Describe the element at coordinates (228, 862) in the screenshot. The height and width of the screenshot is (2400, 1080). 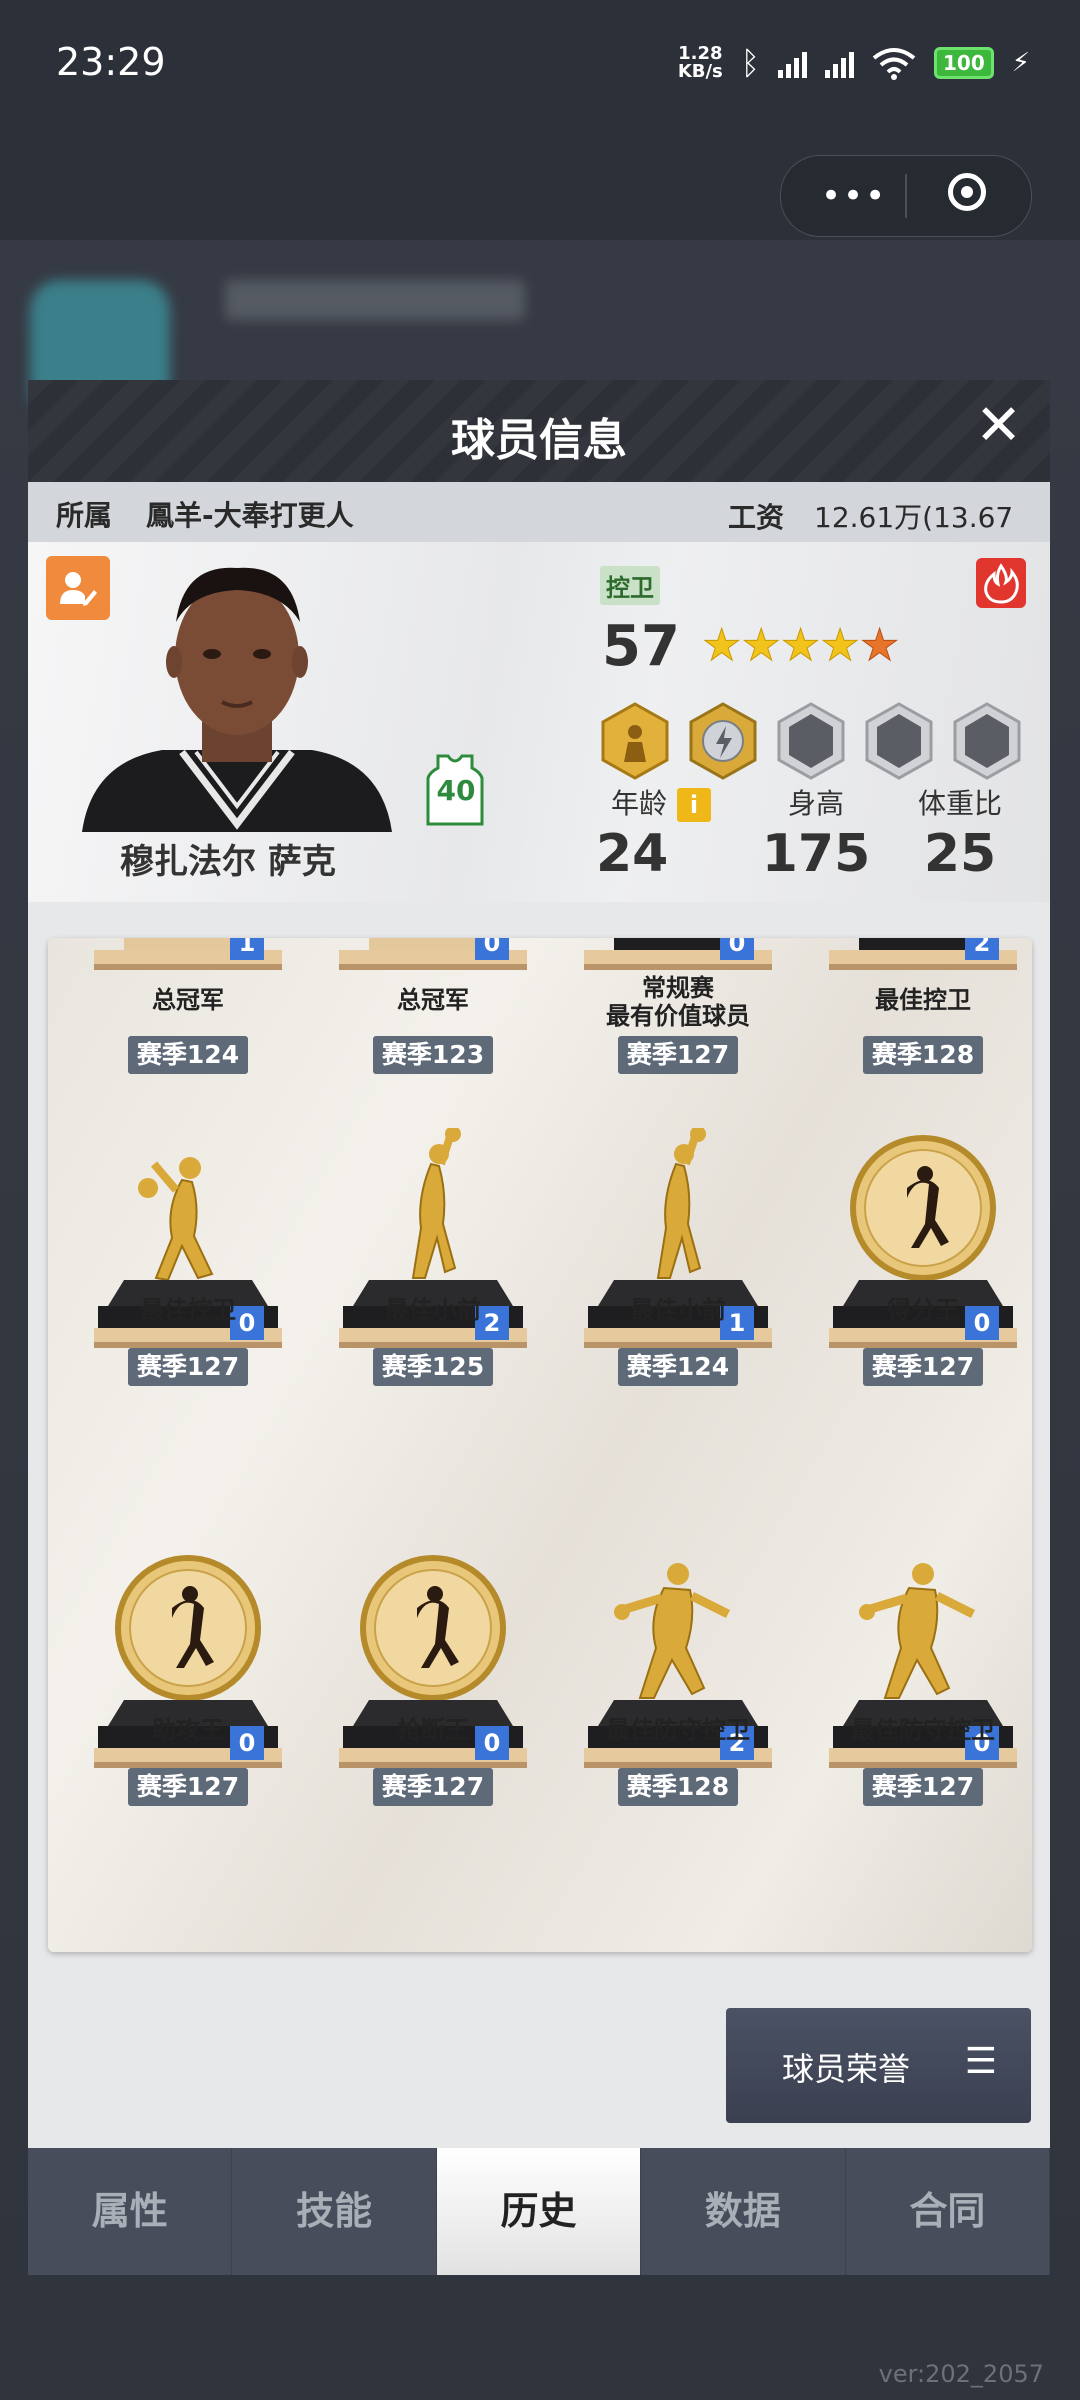
I see `player-name: 穆扎法尔 萨克` at that location.